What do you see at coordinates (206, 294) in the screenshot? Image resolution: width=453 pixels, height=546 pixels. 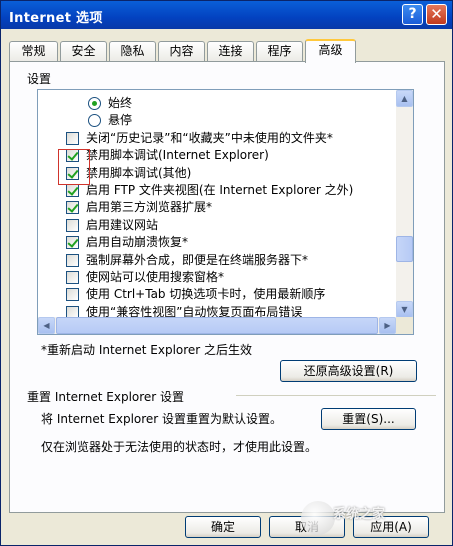 I see `settings-item-label: 使用 Ctrl+Tab 切换选项卡时，使用最新顺序` at bounding box center [206, 294].